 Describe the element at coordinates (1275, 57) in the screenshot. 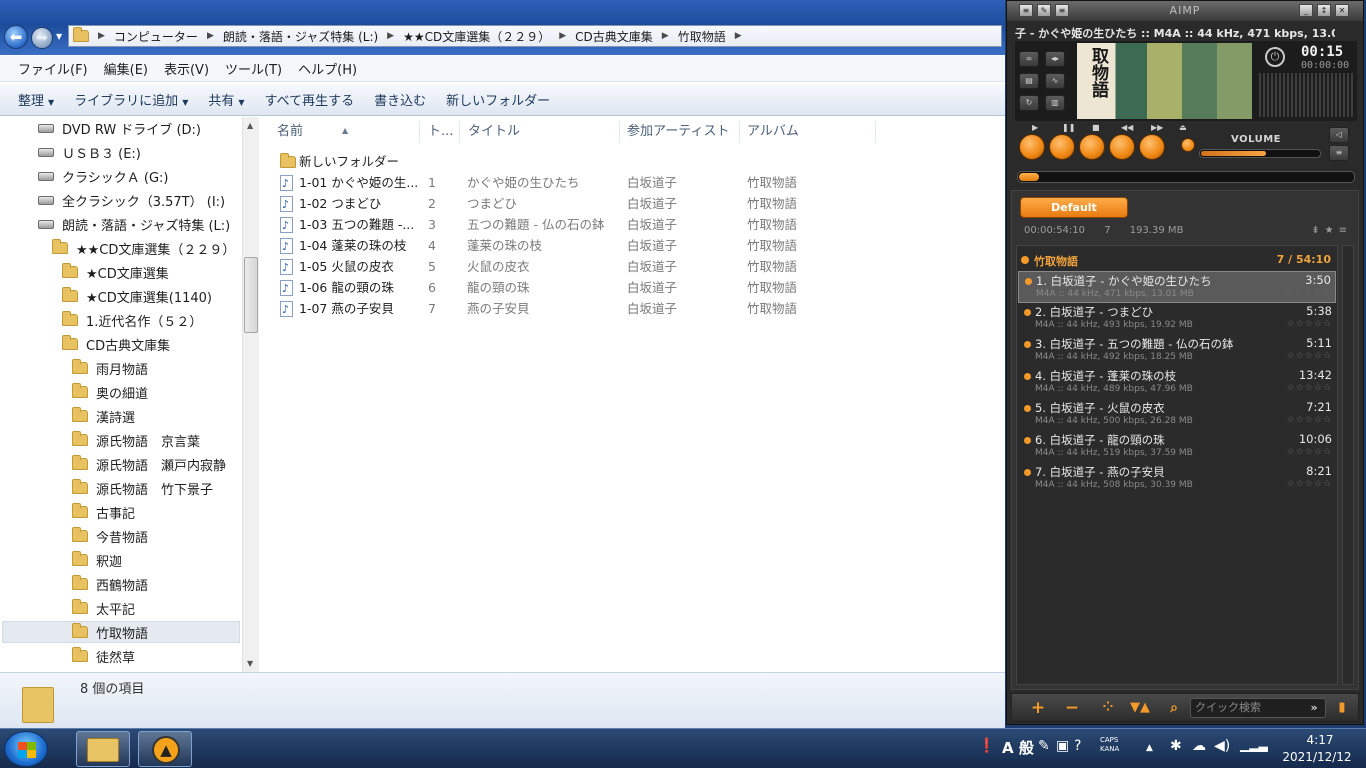

I see `power-icon: ⏻` at that location.